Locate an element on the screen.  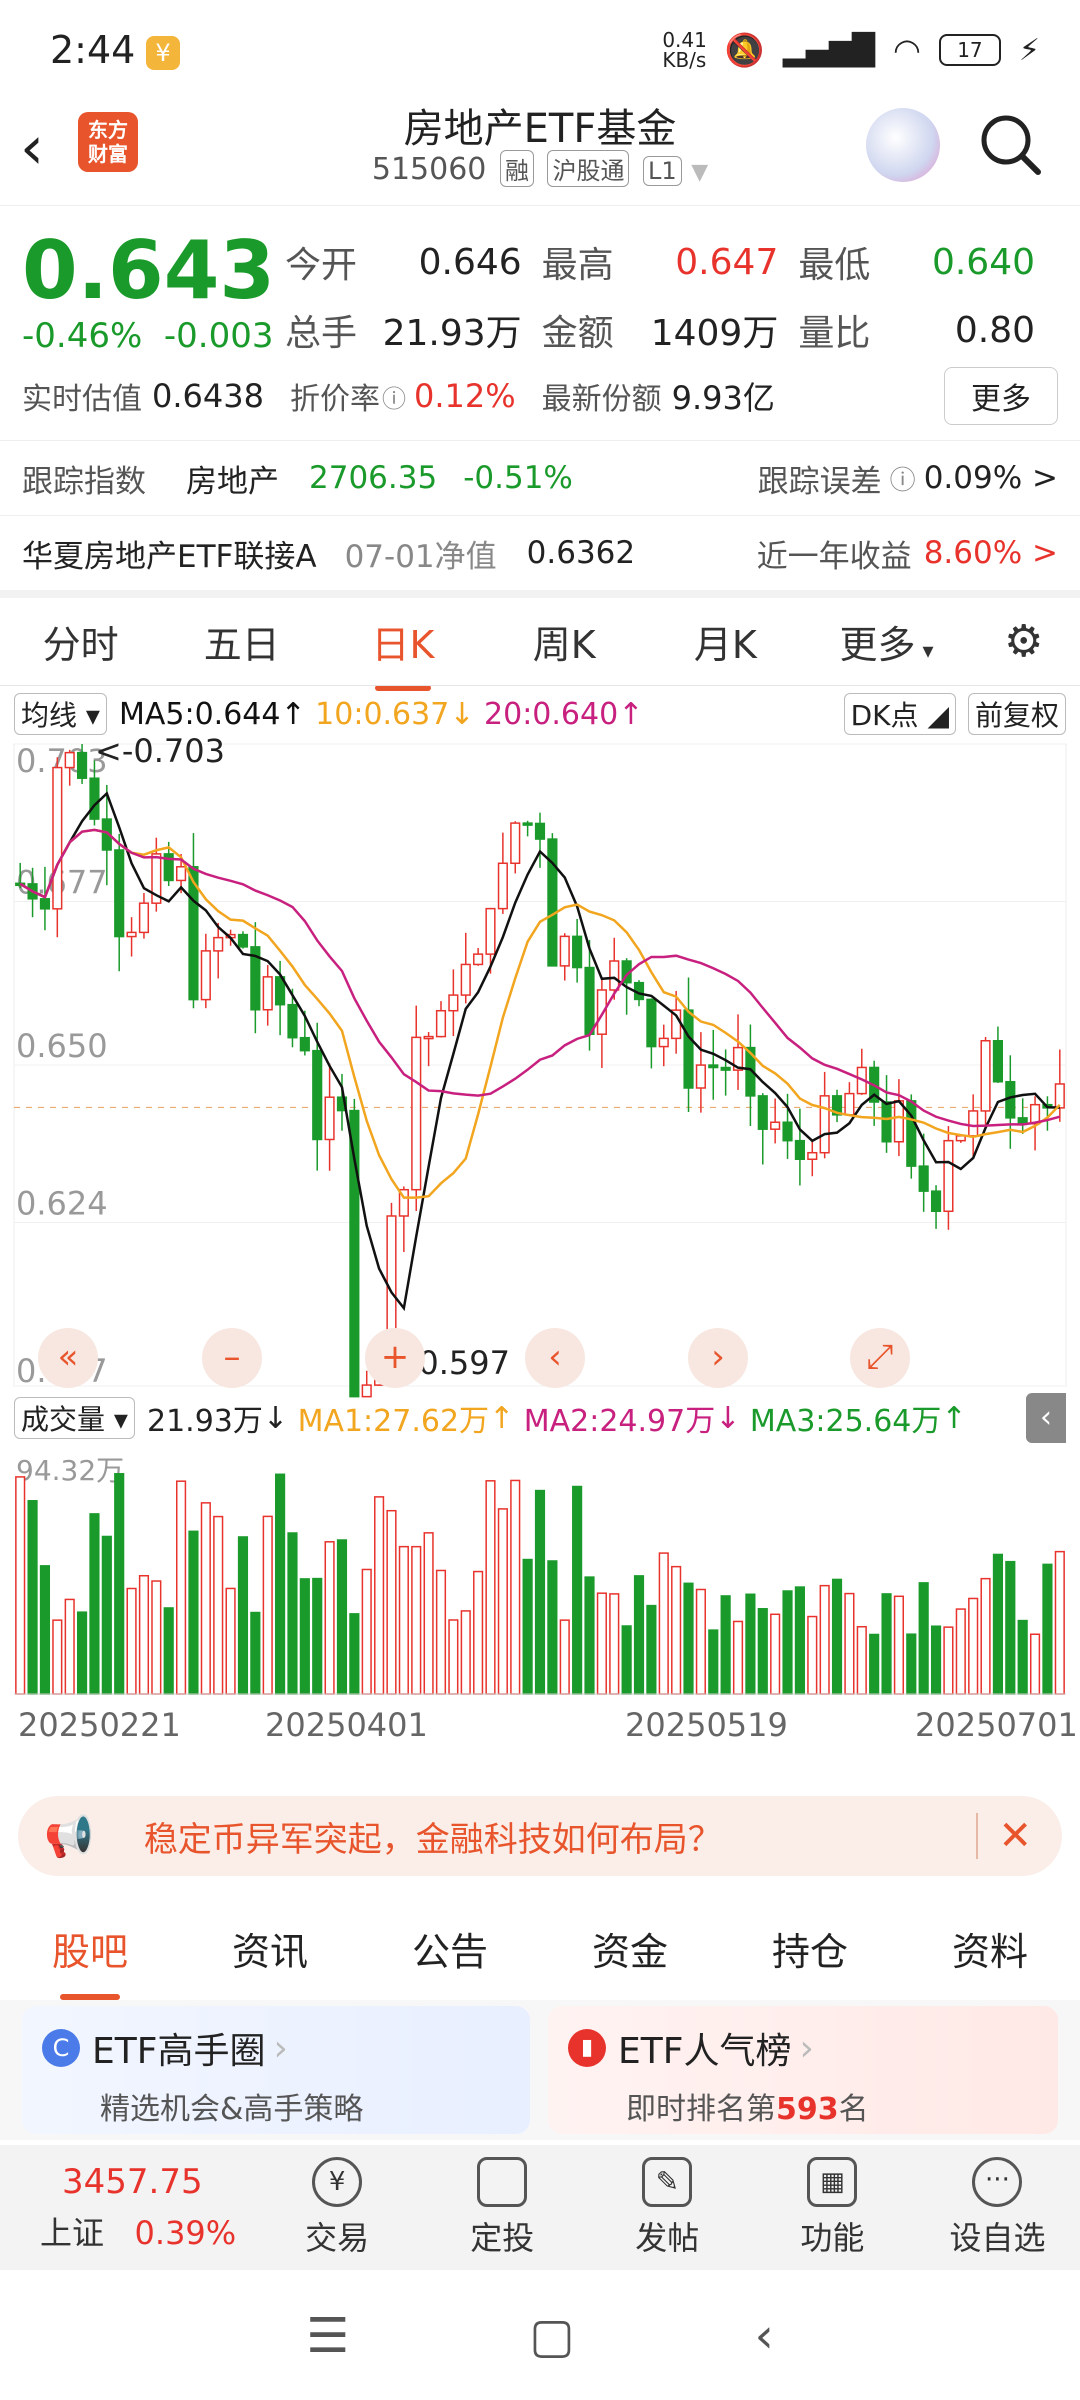
change-pct: -0.46% is located at coordinates (82, 336).